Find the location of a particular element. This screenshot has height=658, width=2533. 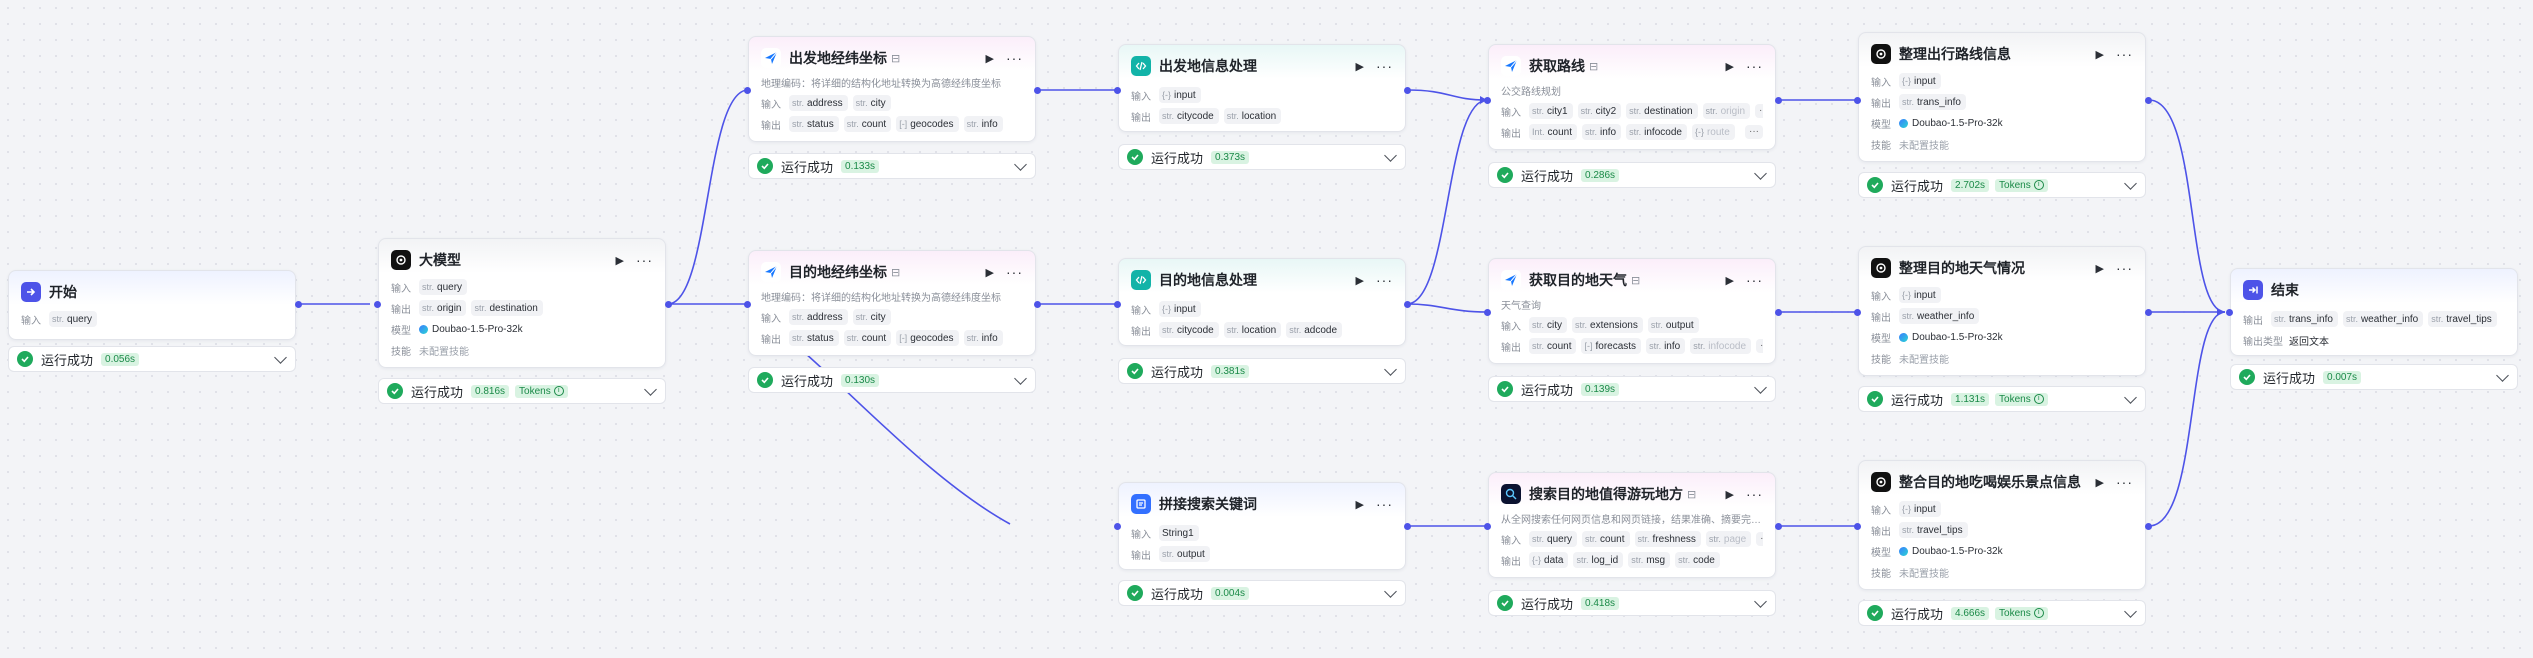

node-start: 开始 输入 str. query is located at coordinates (152, 305).